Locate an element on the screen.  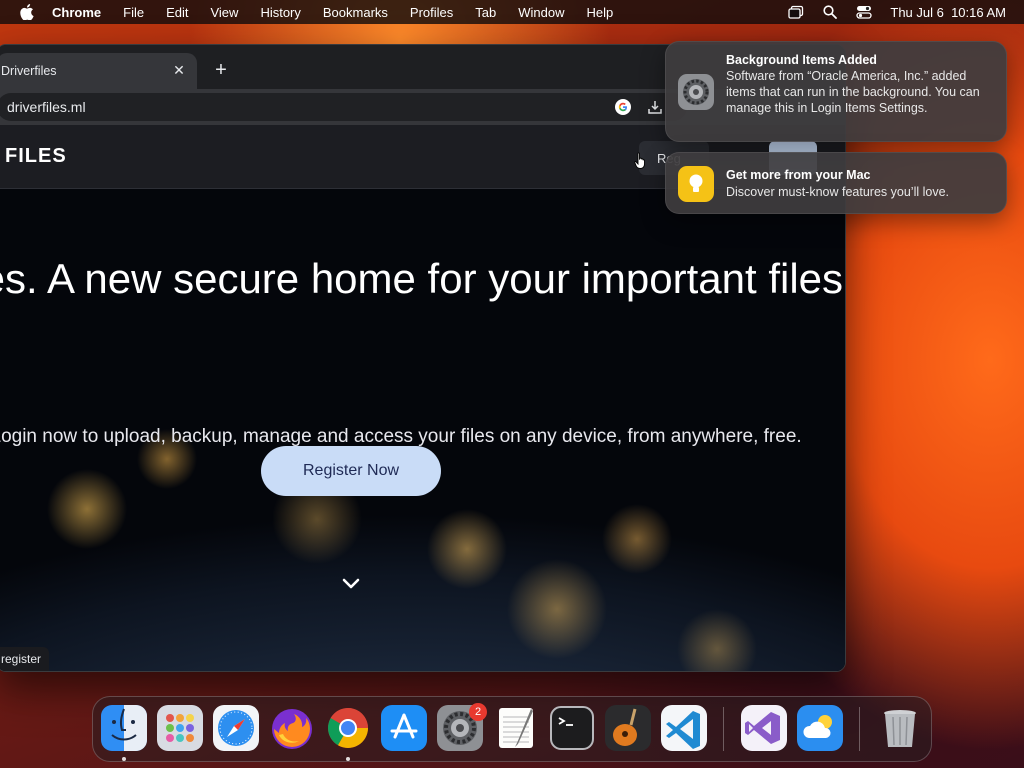
address-bar: driverfiles.ml is located at coordinates (343, 107).